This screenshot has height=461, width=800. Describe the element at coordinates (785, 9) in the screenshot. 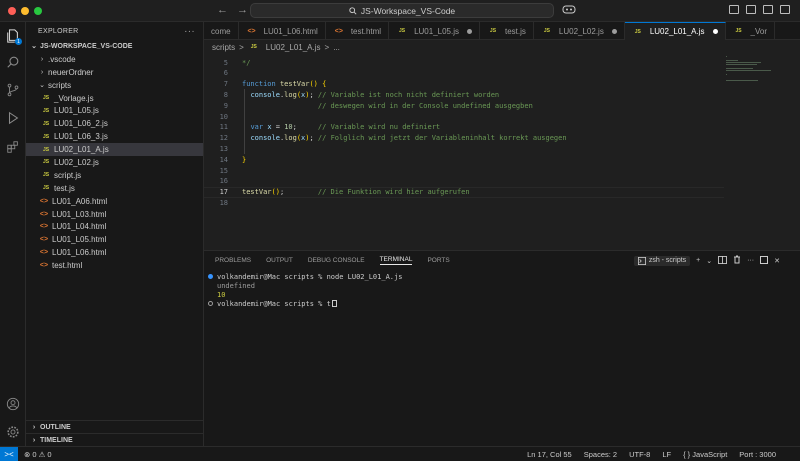

I see `toggle-secondary-sidebar-icon` at that location.